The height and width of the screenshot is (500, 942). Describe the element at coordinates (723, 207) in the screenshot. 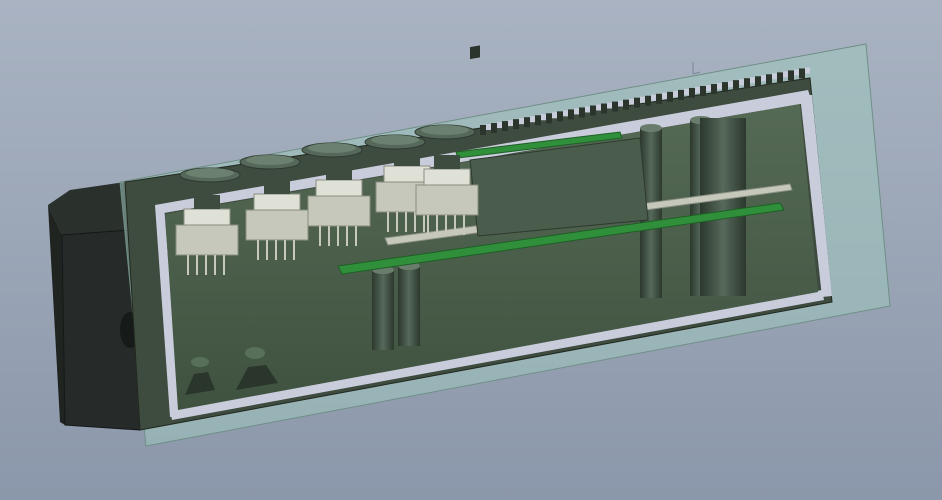

I see `center-pillar` at that location.